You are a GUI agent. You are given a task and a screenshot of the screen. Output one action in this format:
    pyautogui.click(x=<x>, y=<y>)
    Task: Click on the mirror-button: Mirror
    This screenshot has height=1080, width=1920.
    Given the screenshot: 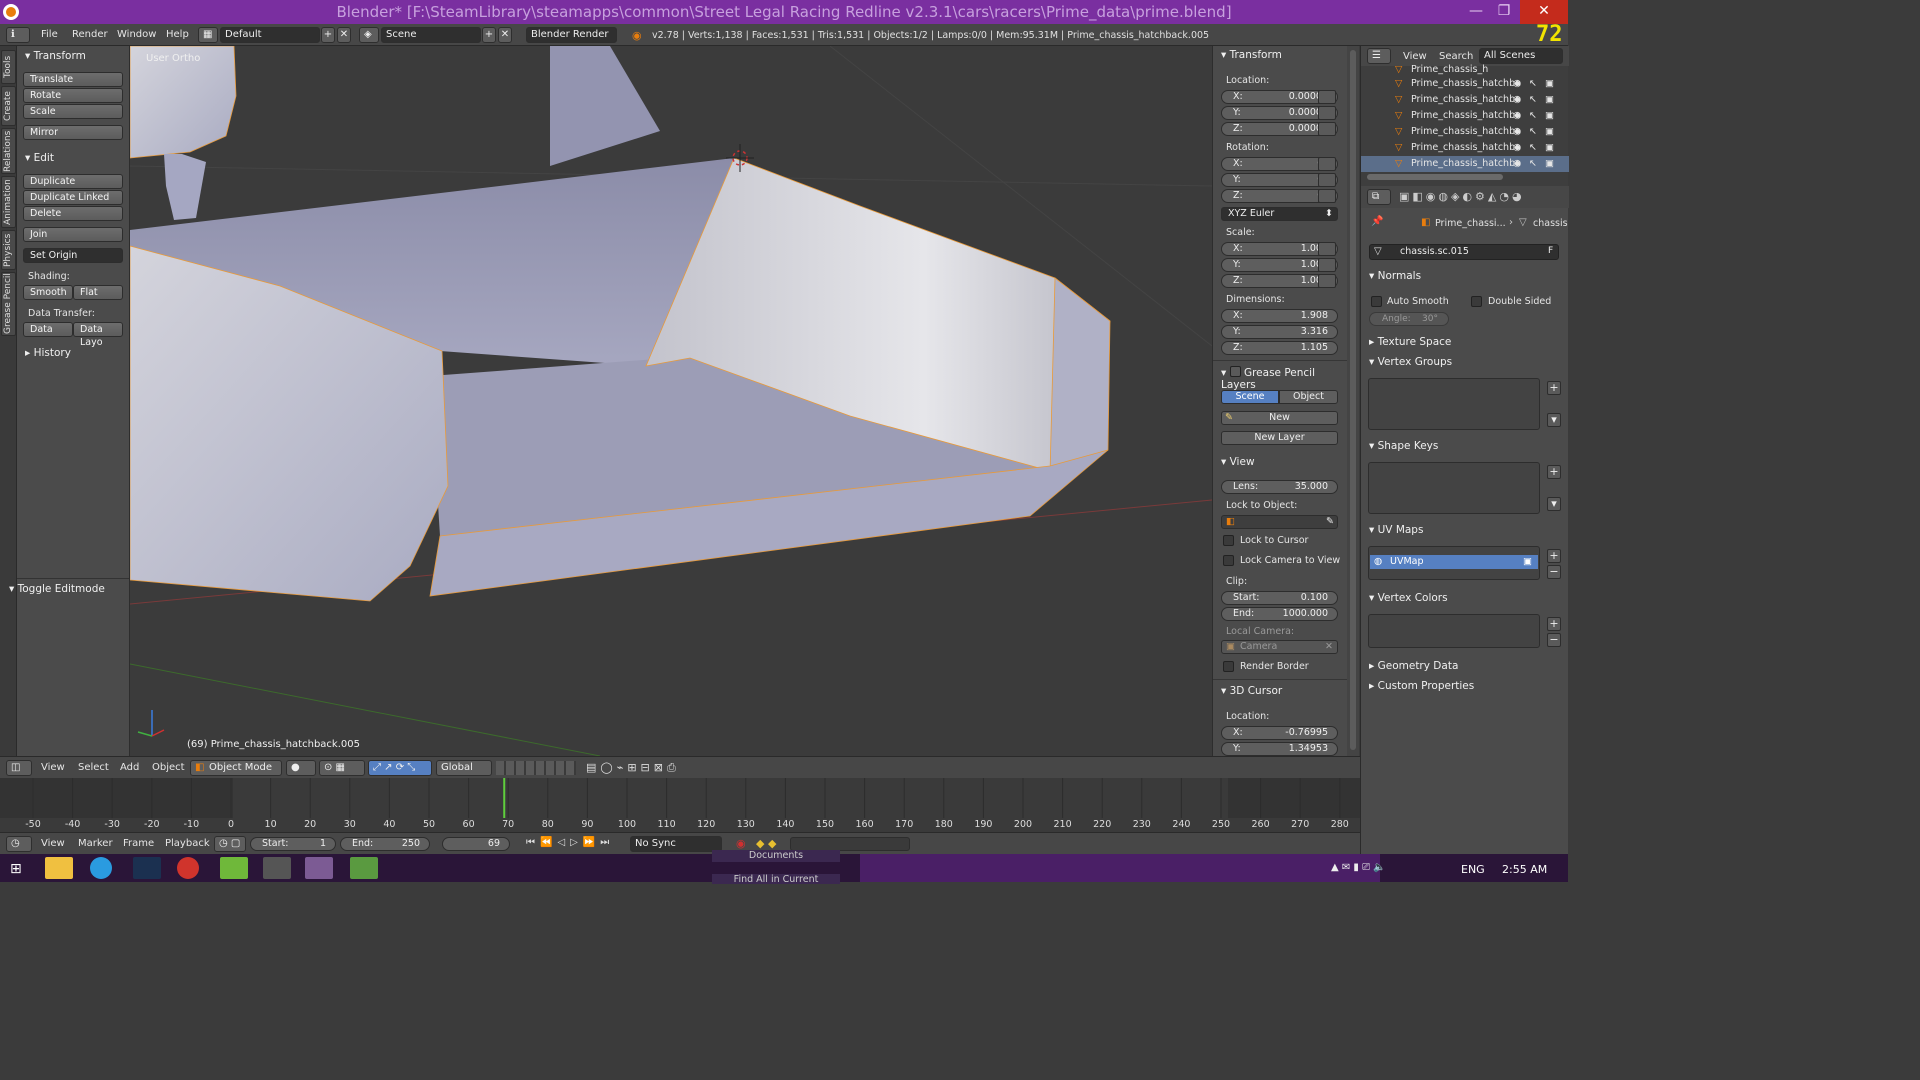 What is the action you would take?
    pyautogui.click(x=73, y=132)
    